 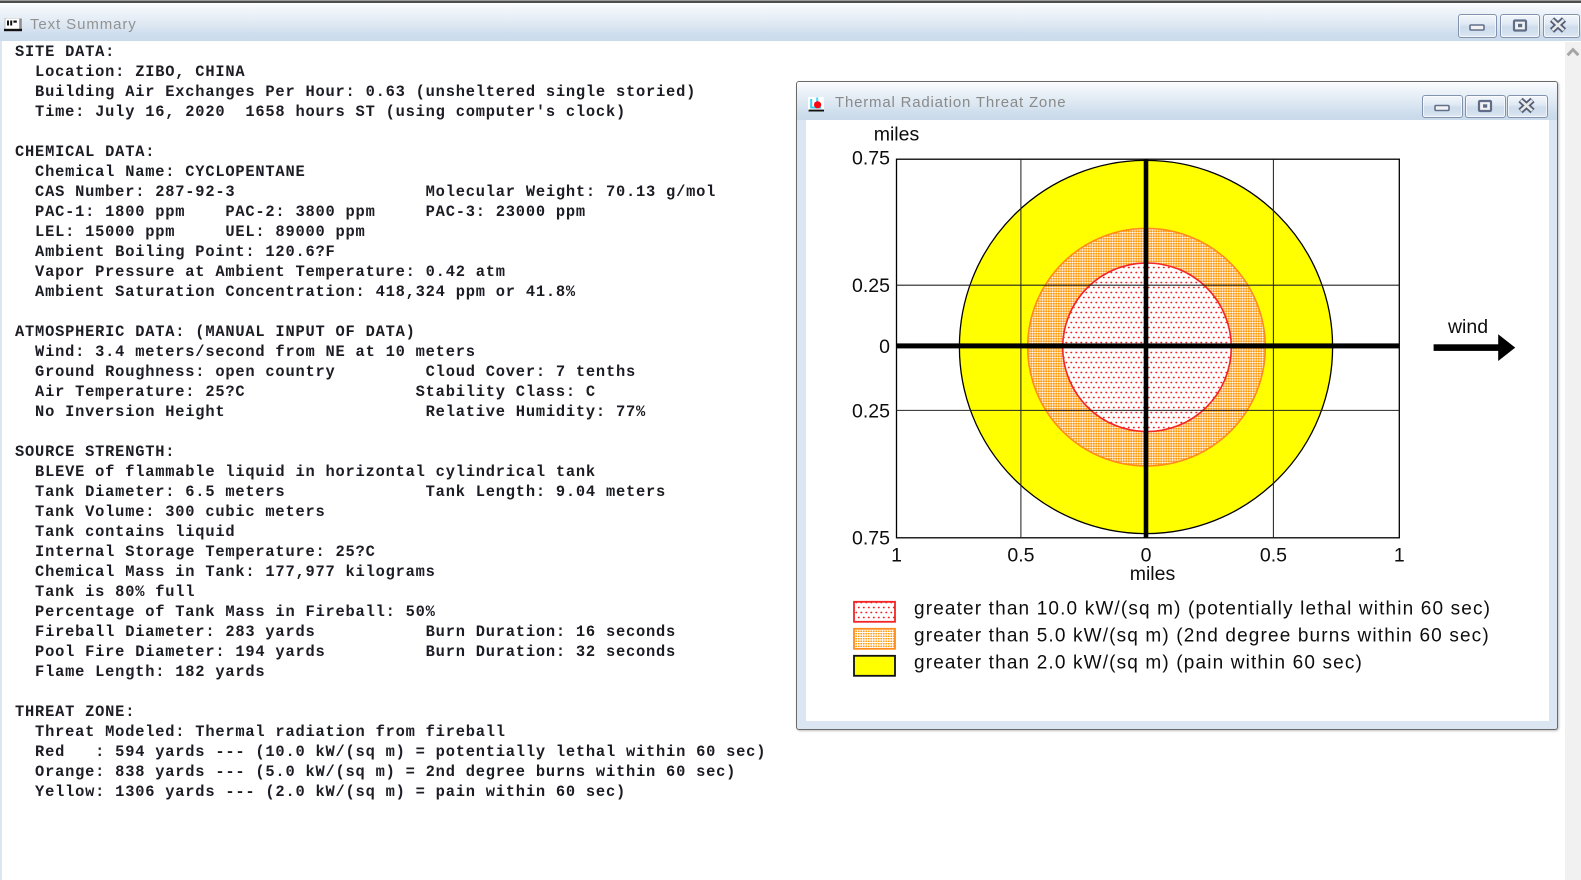 What do you see at coordinates (1467, 327) in the screenshot?
I see `svg-text: wind` at bounding box center [1467, 327].